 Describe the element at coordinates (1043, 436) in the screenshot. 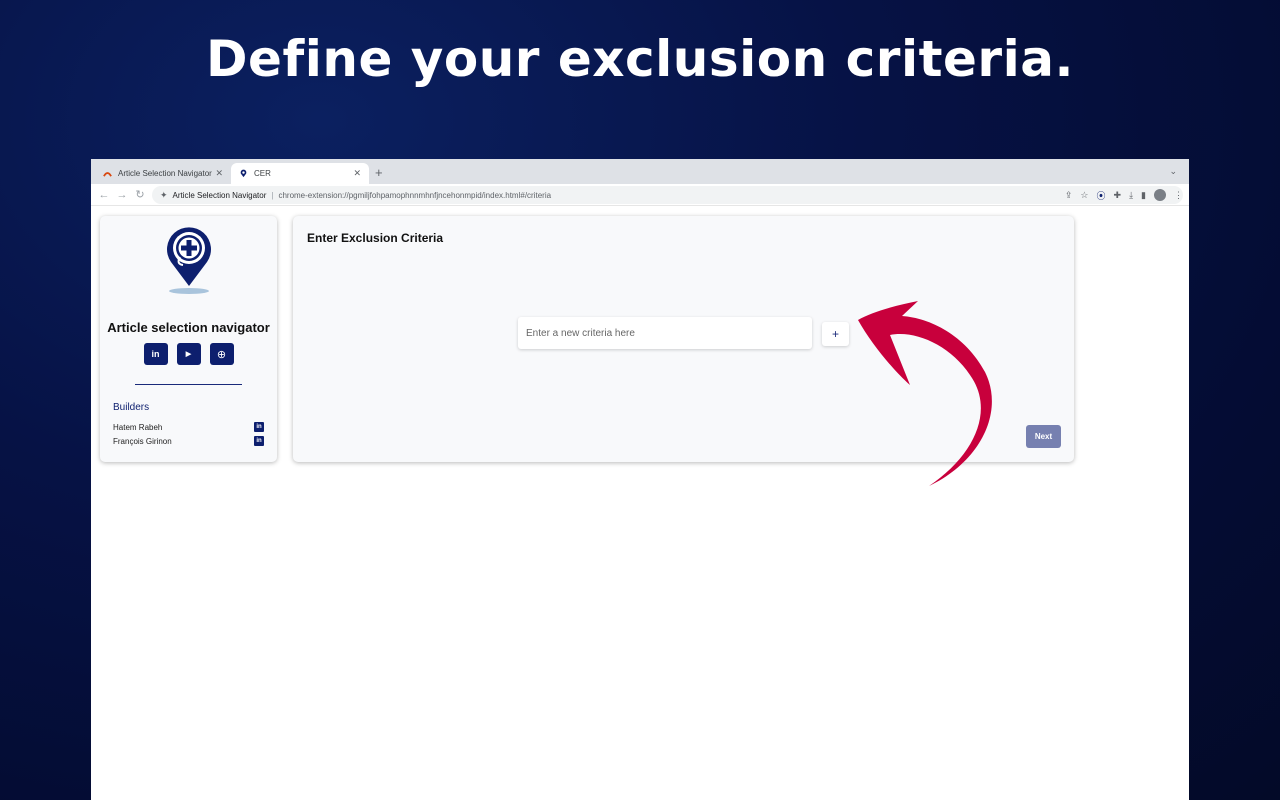

I see `next-button: Next` at that location.